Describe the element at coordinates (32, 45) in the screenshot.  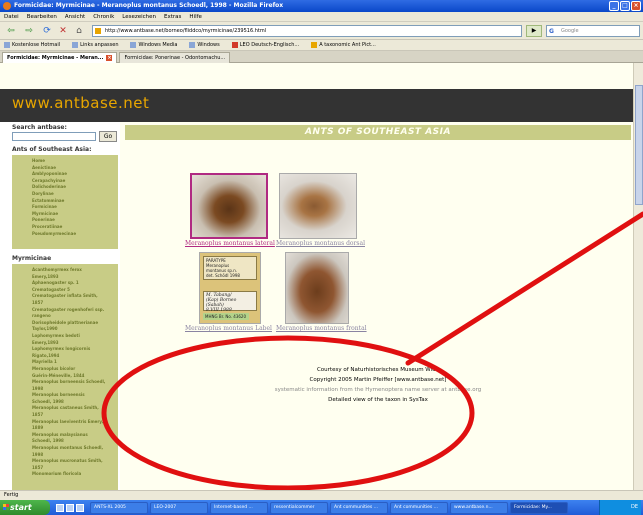
I see `bookmark-item: Kostenlose Hotmail` at that location.